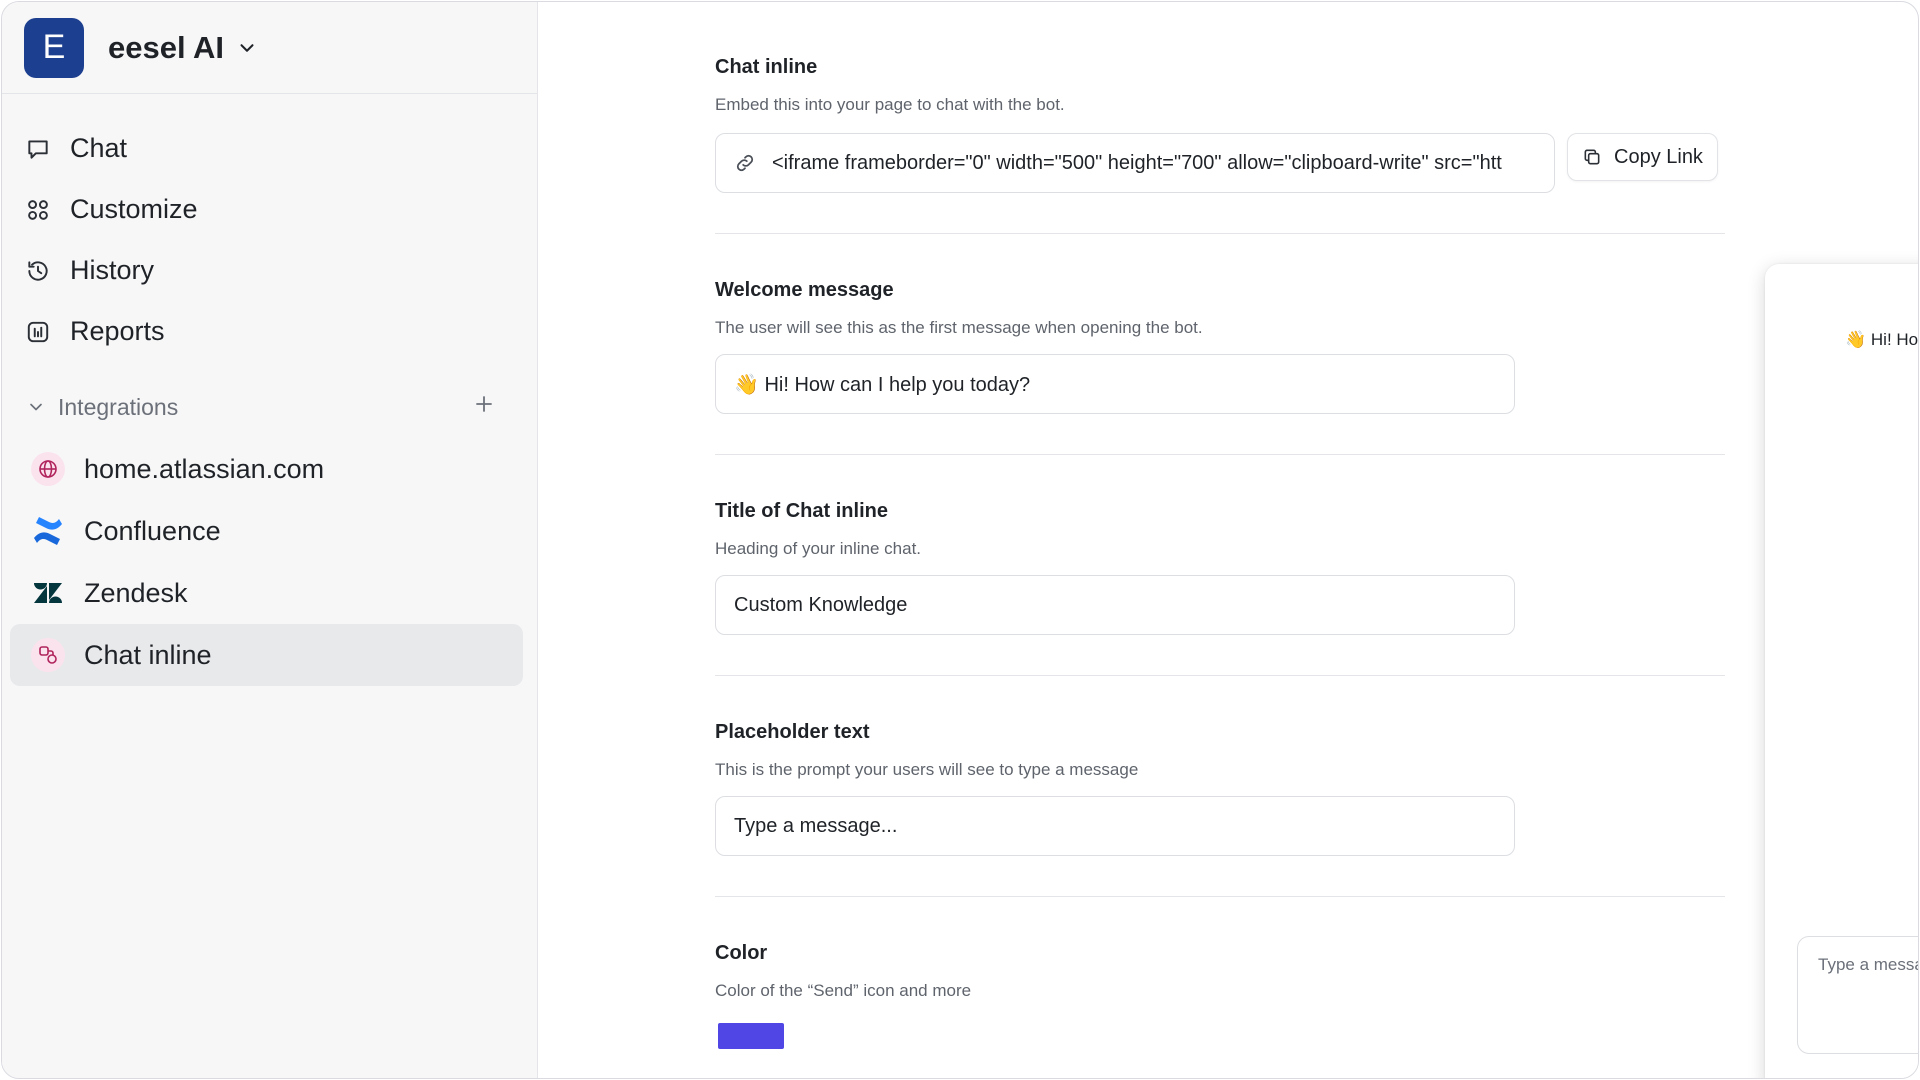  What do you see at coordinates (269, 270) in the screenshot?
I see `nav-item-history: History` at bounding box center [269, 270].